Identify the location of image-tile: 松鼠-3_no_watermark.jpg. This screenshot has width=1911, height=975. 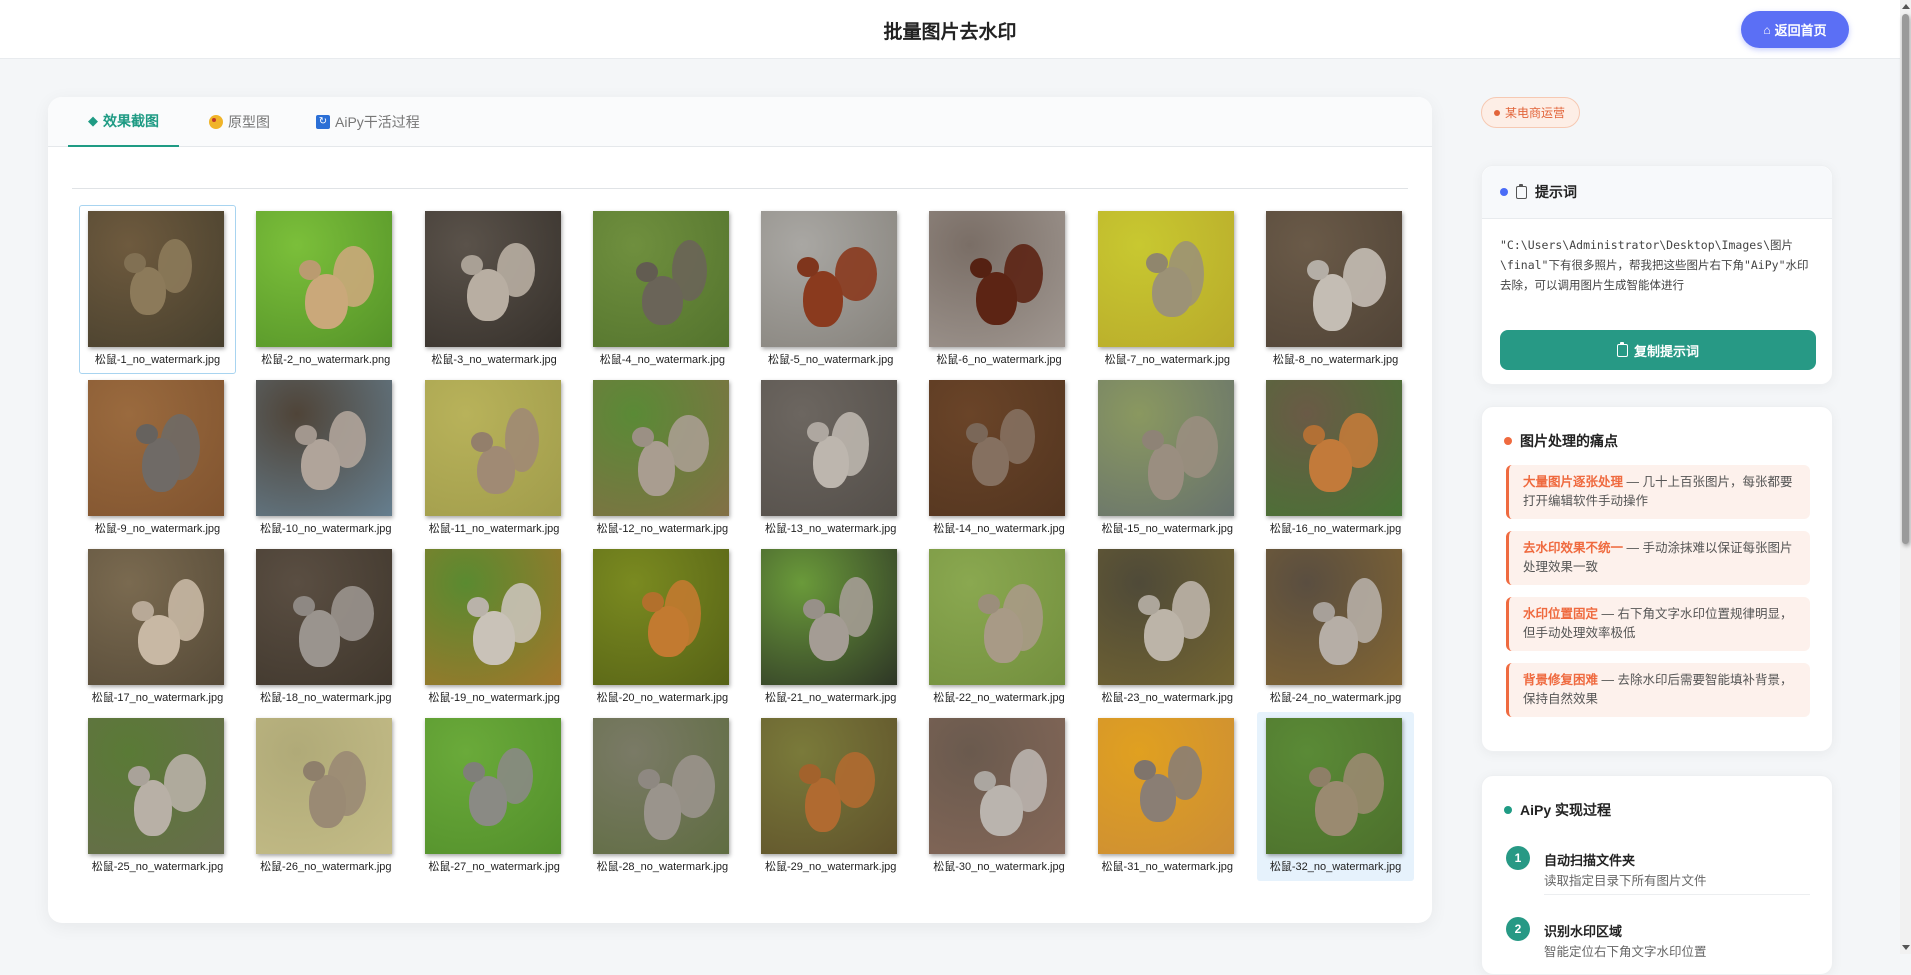
(494, 289).